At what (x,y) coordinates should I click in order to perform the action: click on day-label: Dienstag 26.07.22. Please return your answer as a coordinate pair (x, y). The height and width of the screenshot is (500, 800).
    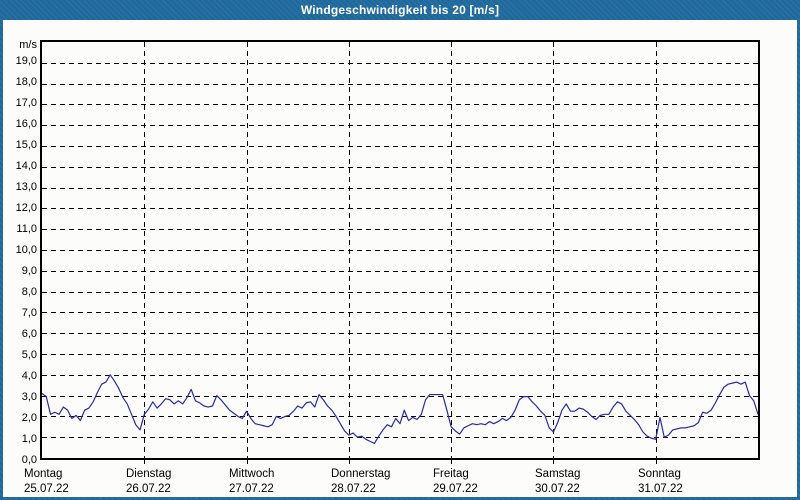
    Looking at the image, I should click on (148, 481).